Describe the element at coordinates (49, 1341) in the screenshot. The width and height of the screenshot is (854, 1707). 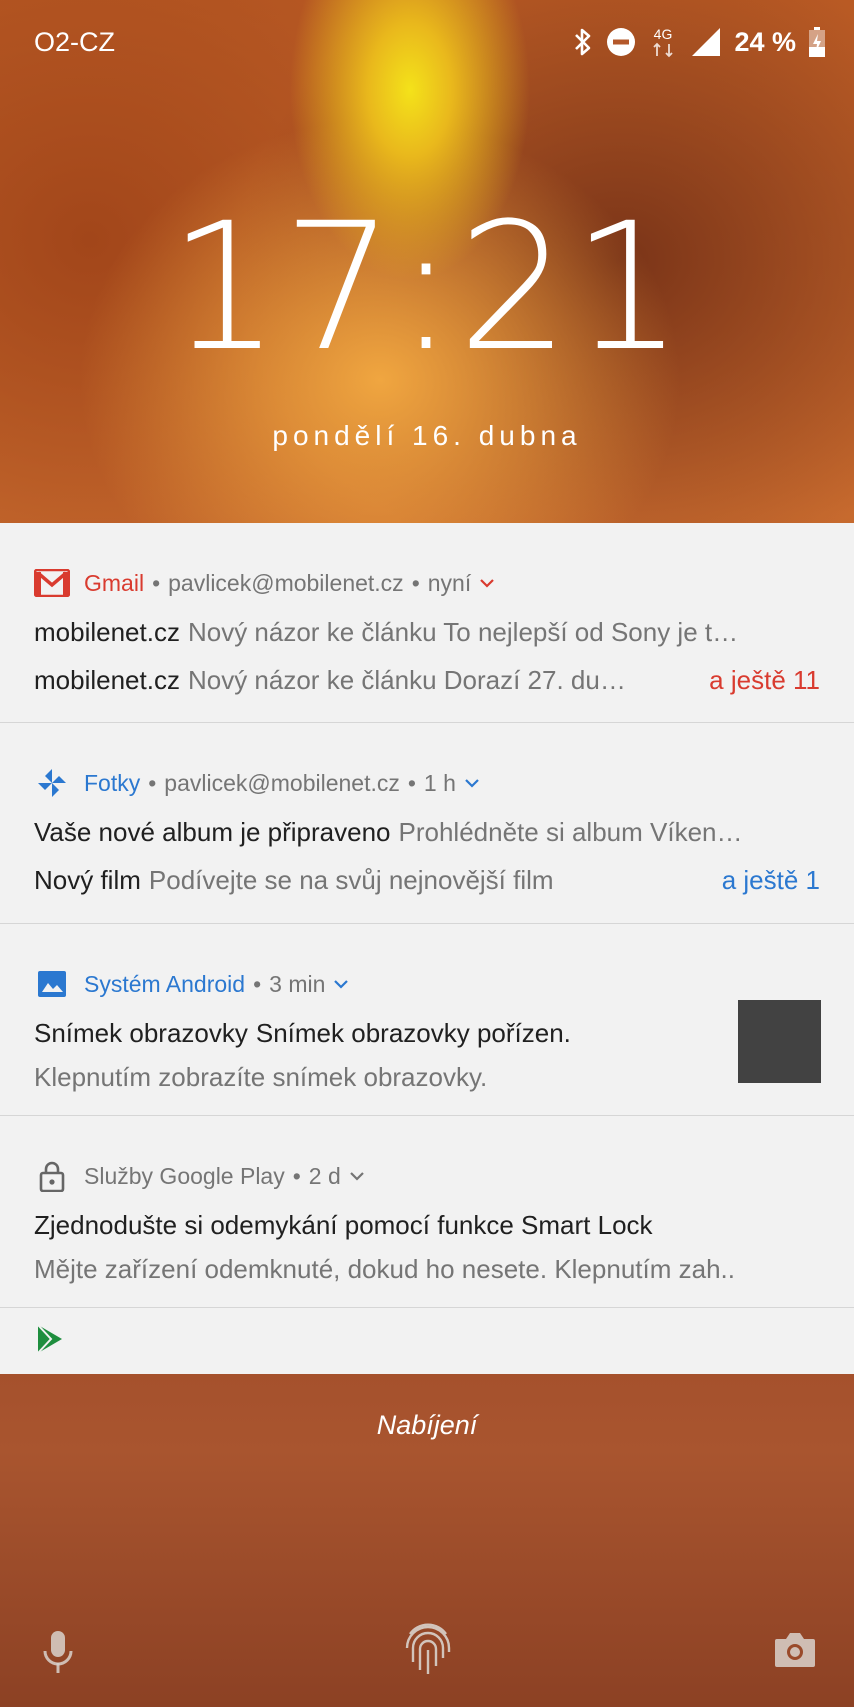
I see `play-store-icon` at that location.